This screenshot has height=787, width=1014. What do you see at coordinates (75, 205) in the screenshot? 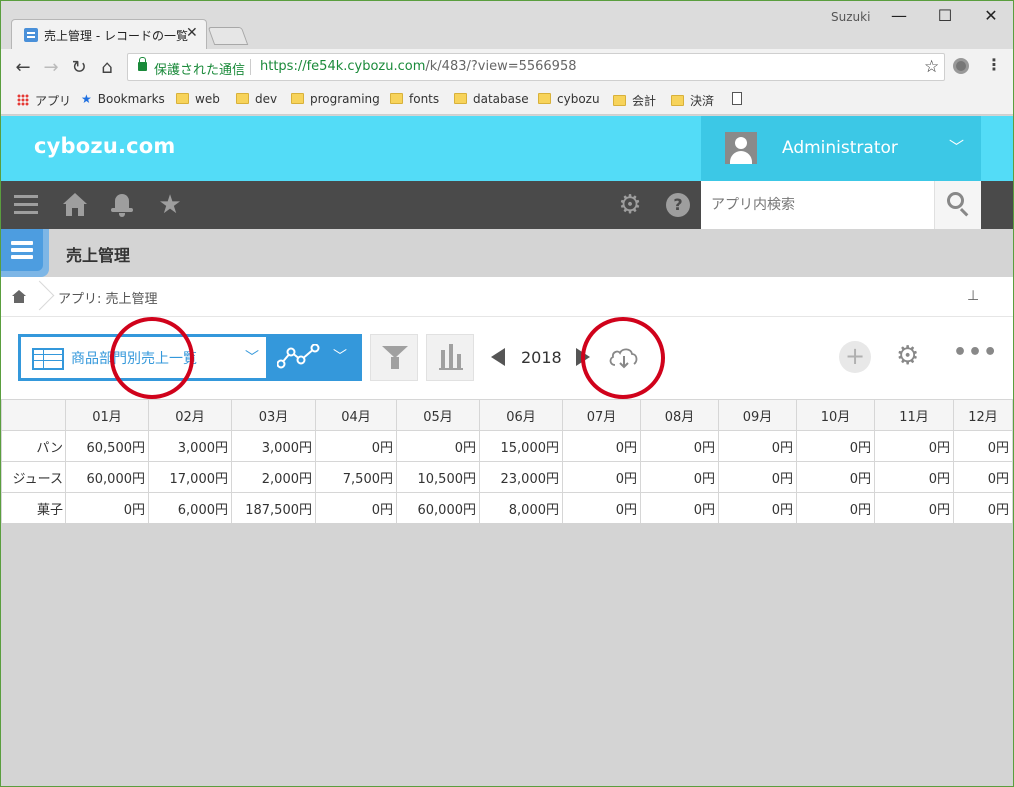
I see `home-icon` at bounding box center [75, 205].